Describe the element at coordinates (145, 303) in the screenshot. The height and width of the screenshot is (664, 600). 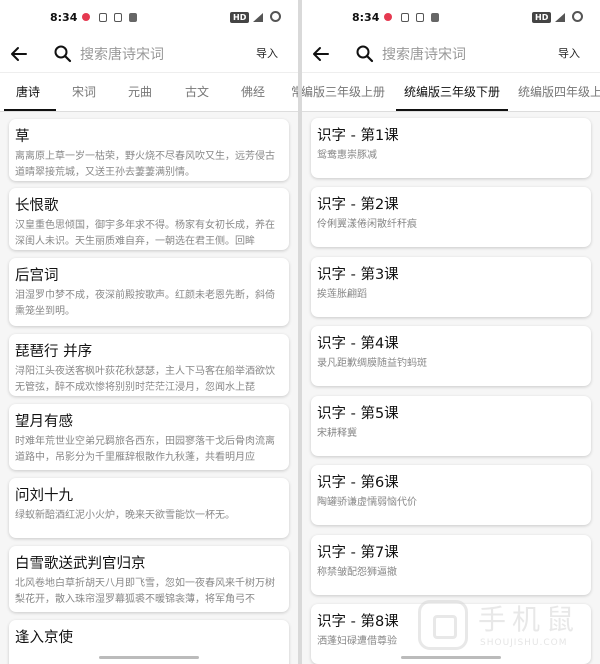
I see `poem-excerpt: 泪湿罗巾梦不成，夜深前殿按歌声。红颜未老恩先断，斜倚熏笼坐到明。` at that location.